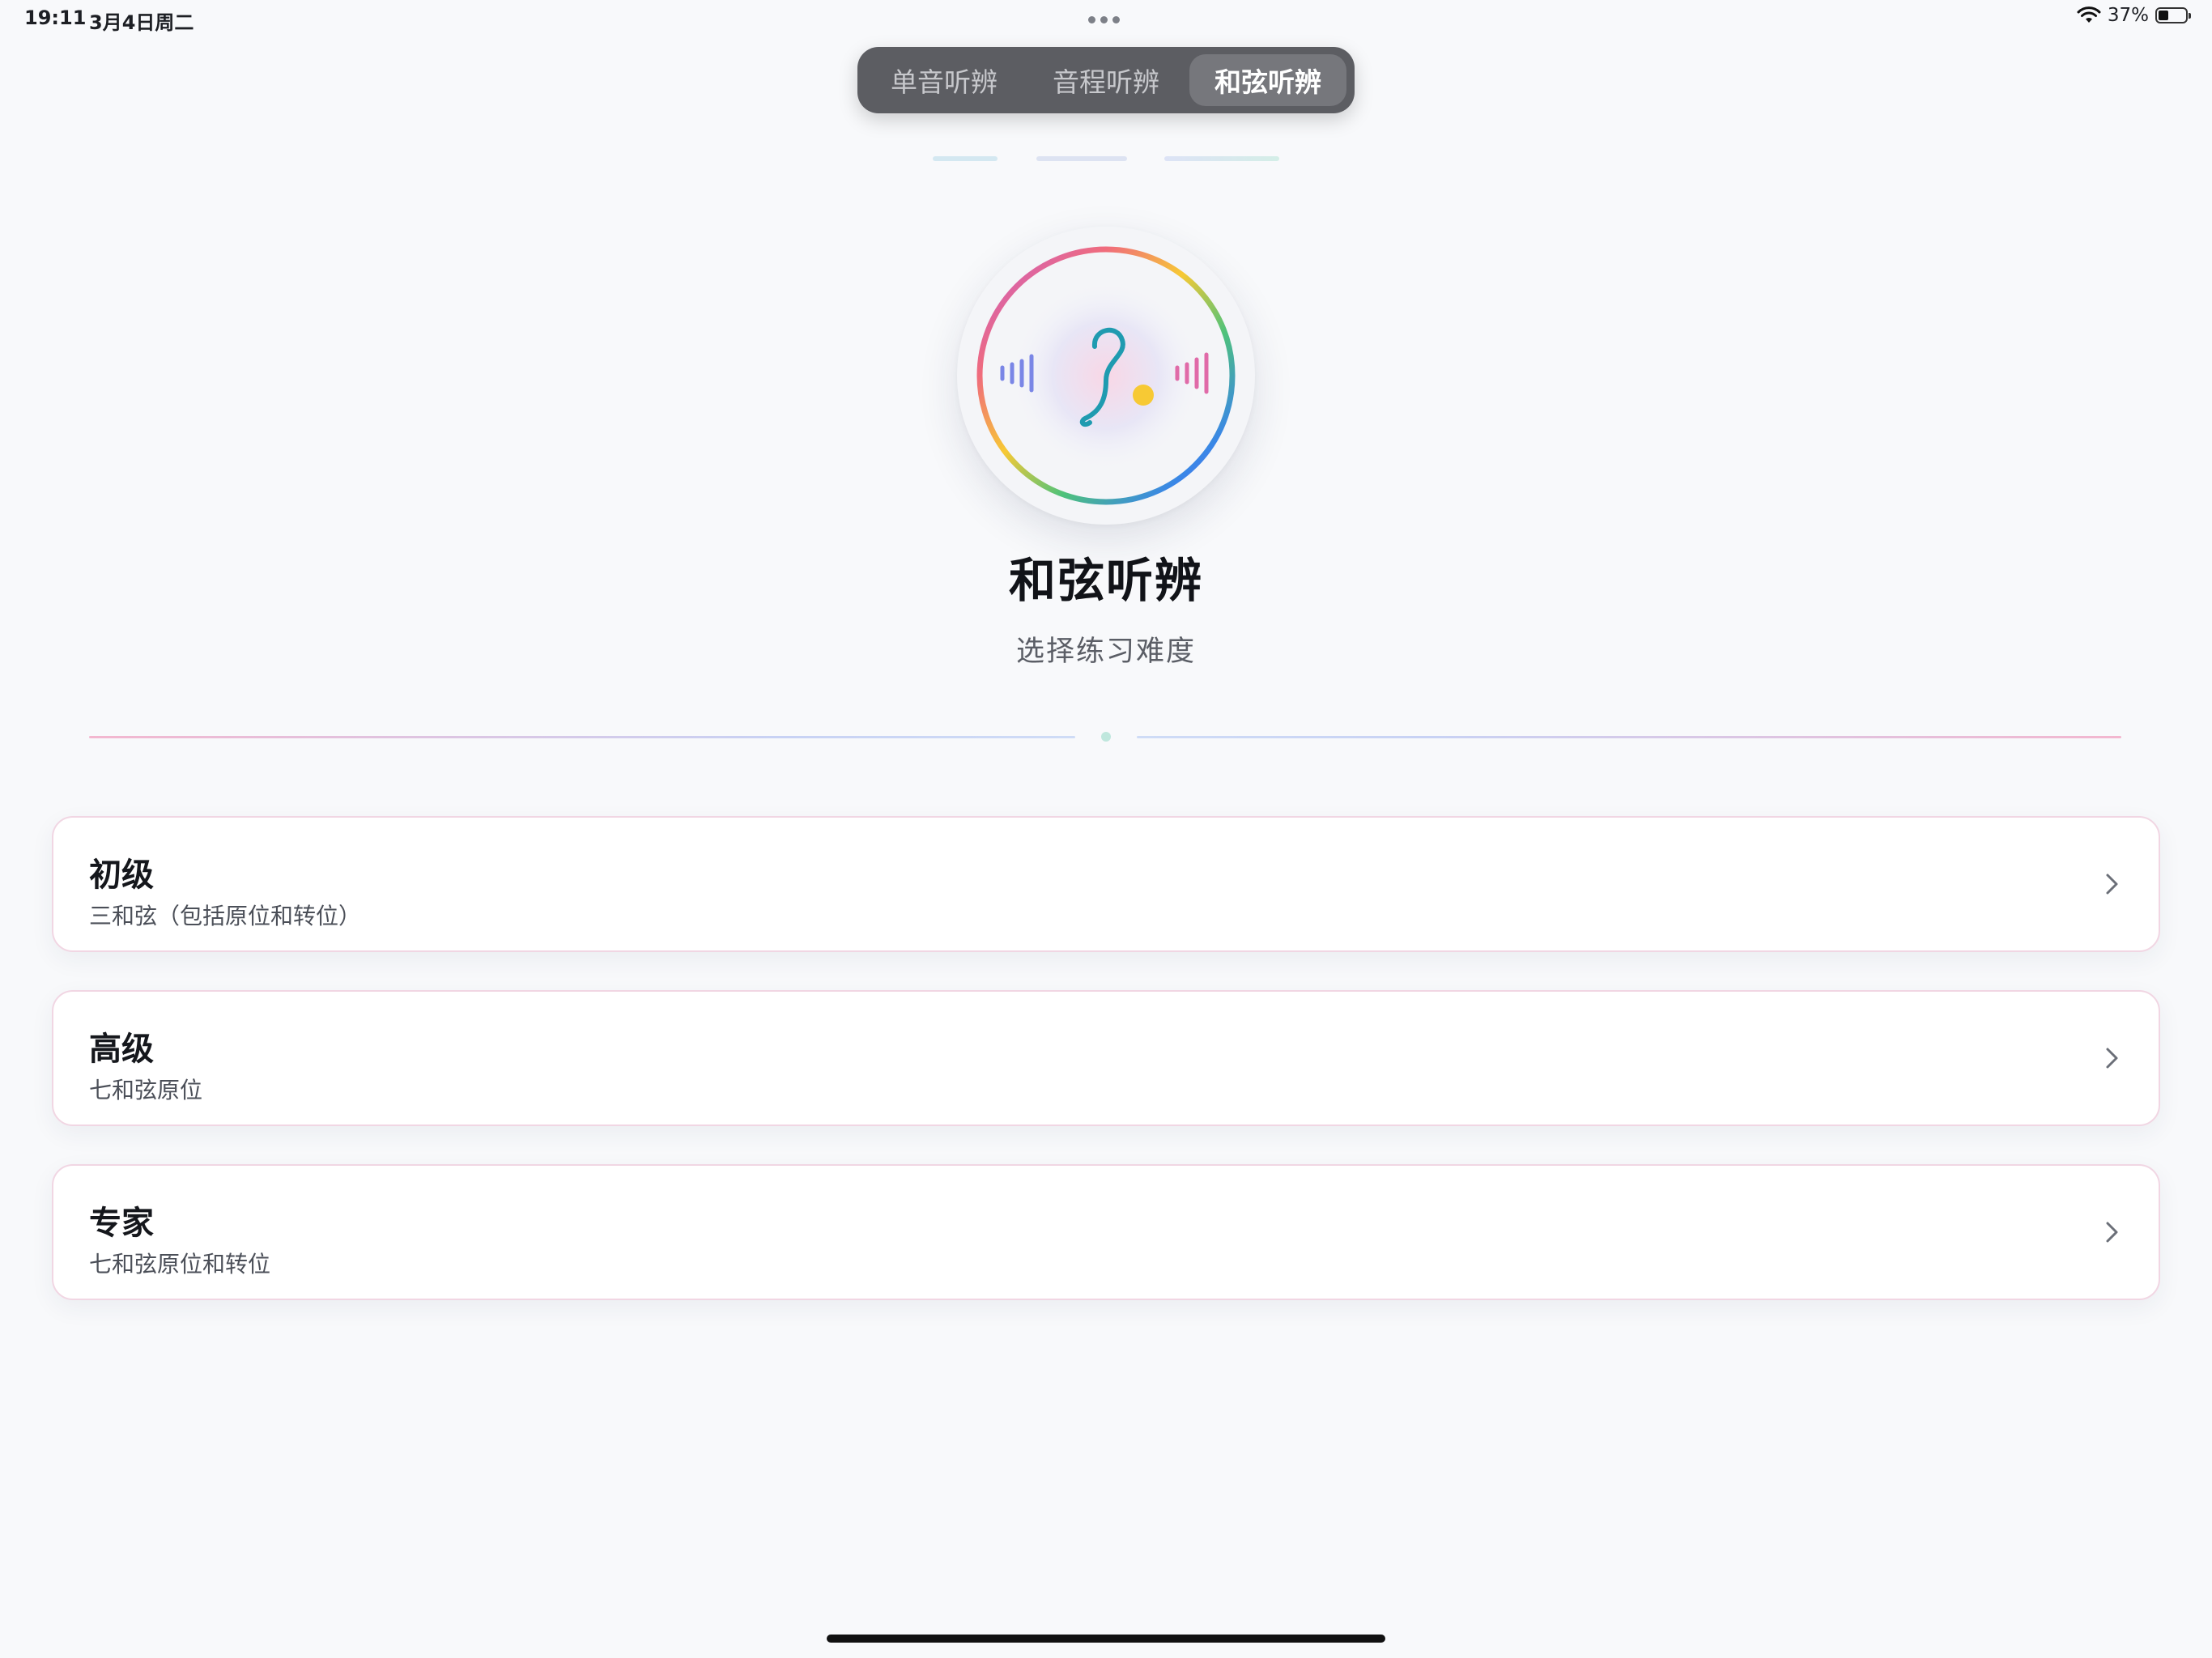  What do you see at coordinates (1105, 652) in the screenshot?
I see `page-subtitle: 选择练习难度` at bounding box center [1105, 652].